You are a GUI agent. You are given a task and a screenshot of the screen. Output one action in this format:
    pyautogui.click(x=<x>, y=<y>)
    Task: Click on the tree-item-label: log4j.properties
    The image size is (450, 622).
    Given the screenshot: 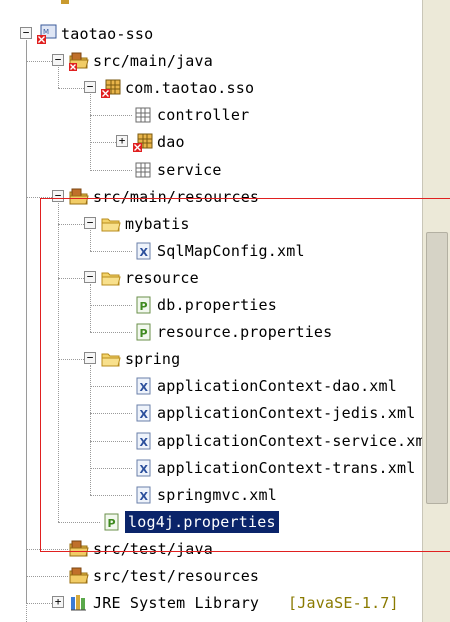 What is the action you would take?
    pyautogui.click(x=202, y=521)
    